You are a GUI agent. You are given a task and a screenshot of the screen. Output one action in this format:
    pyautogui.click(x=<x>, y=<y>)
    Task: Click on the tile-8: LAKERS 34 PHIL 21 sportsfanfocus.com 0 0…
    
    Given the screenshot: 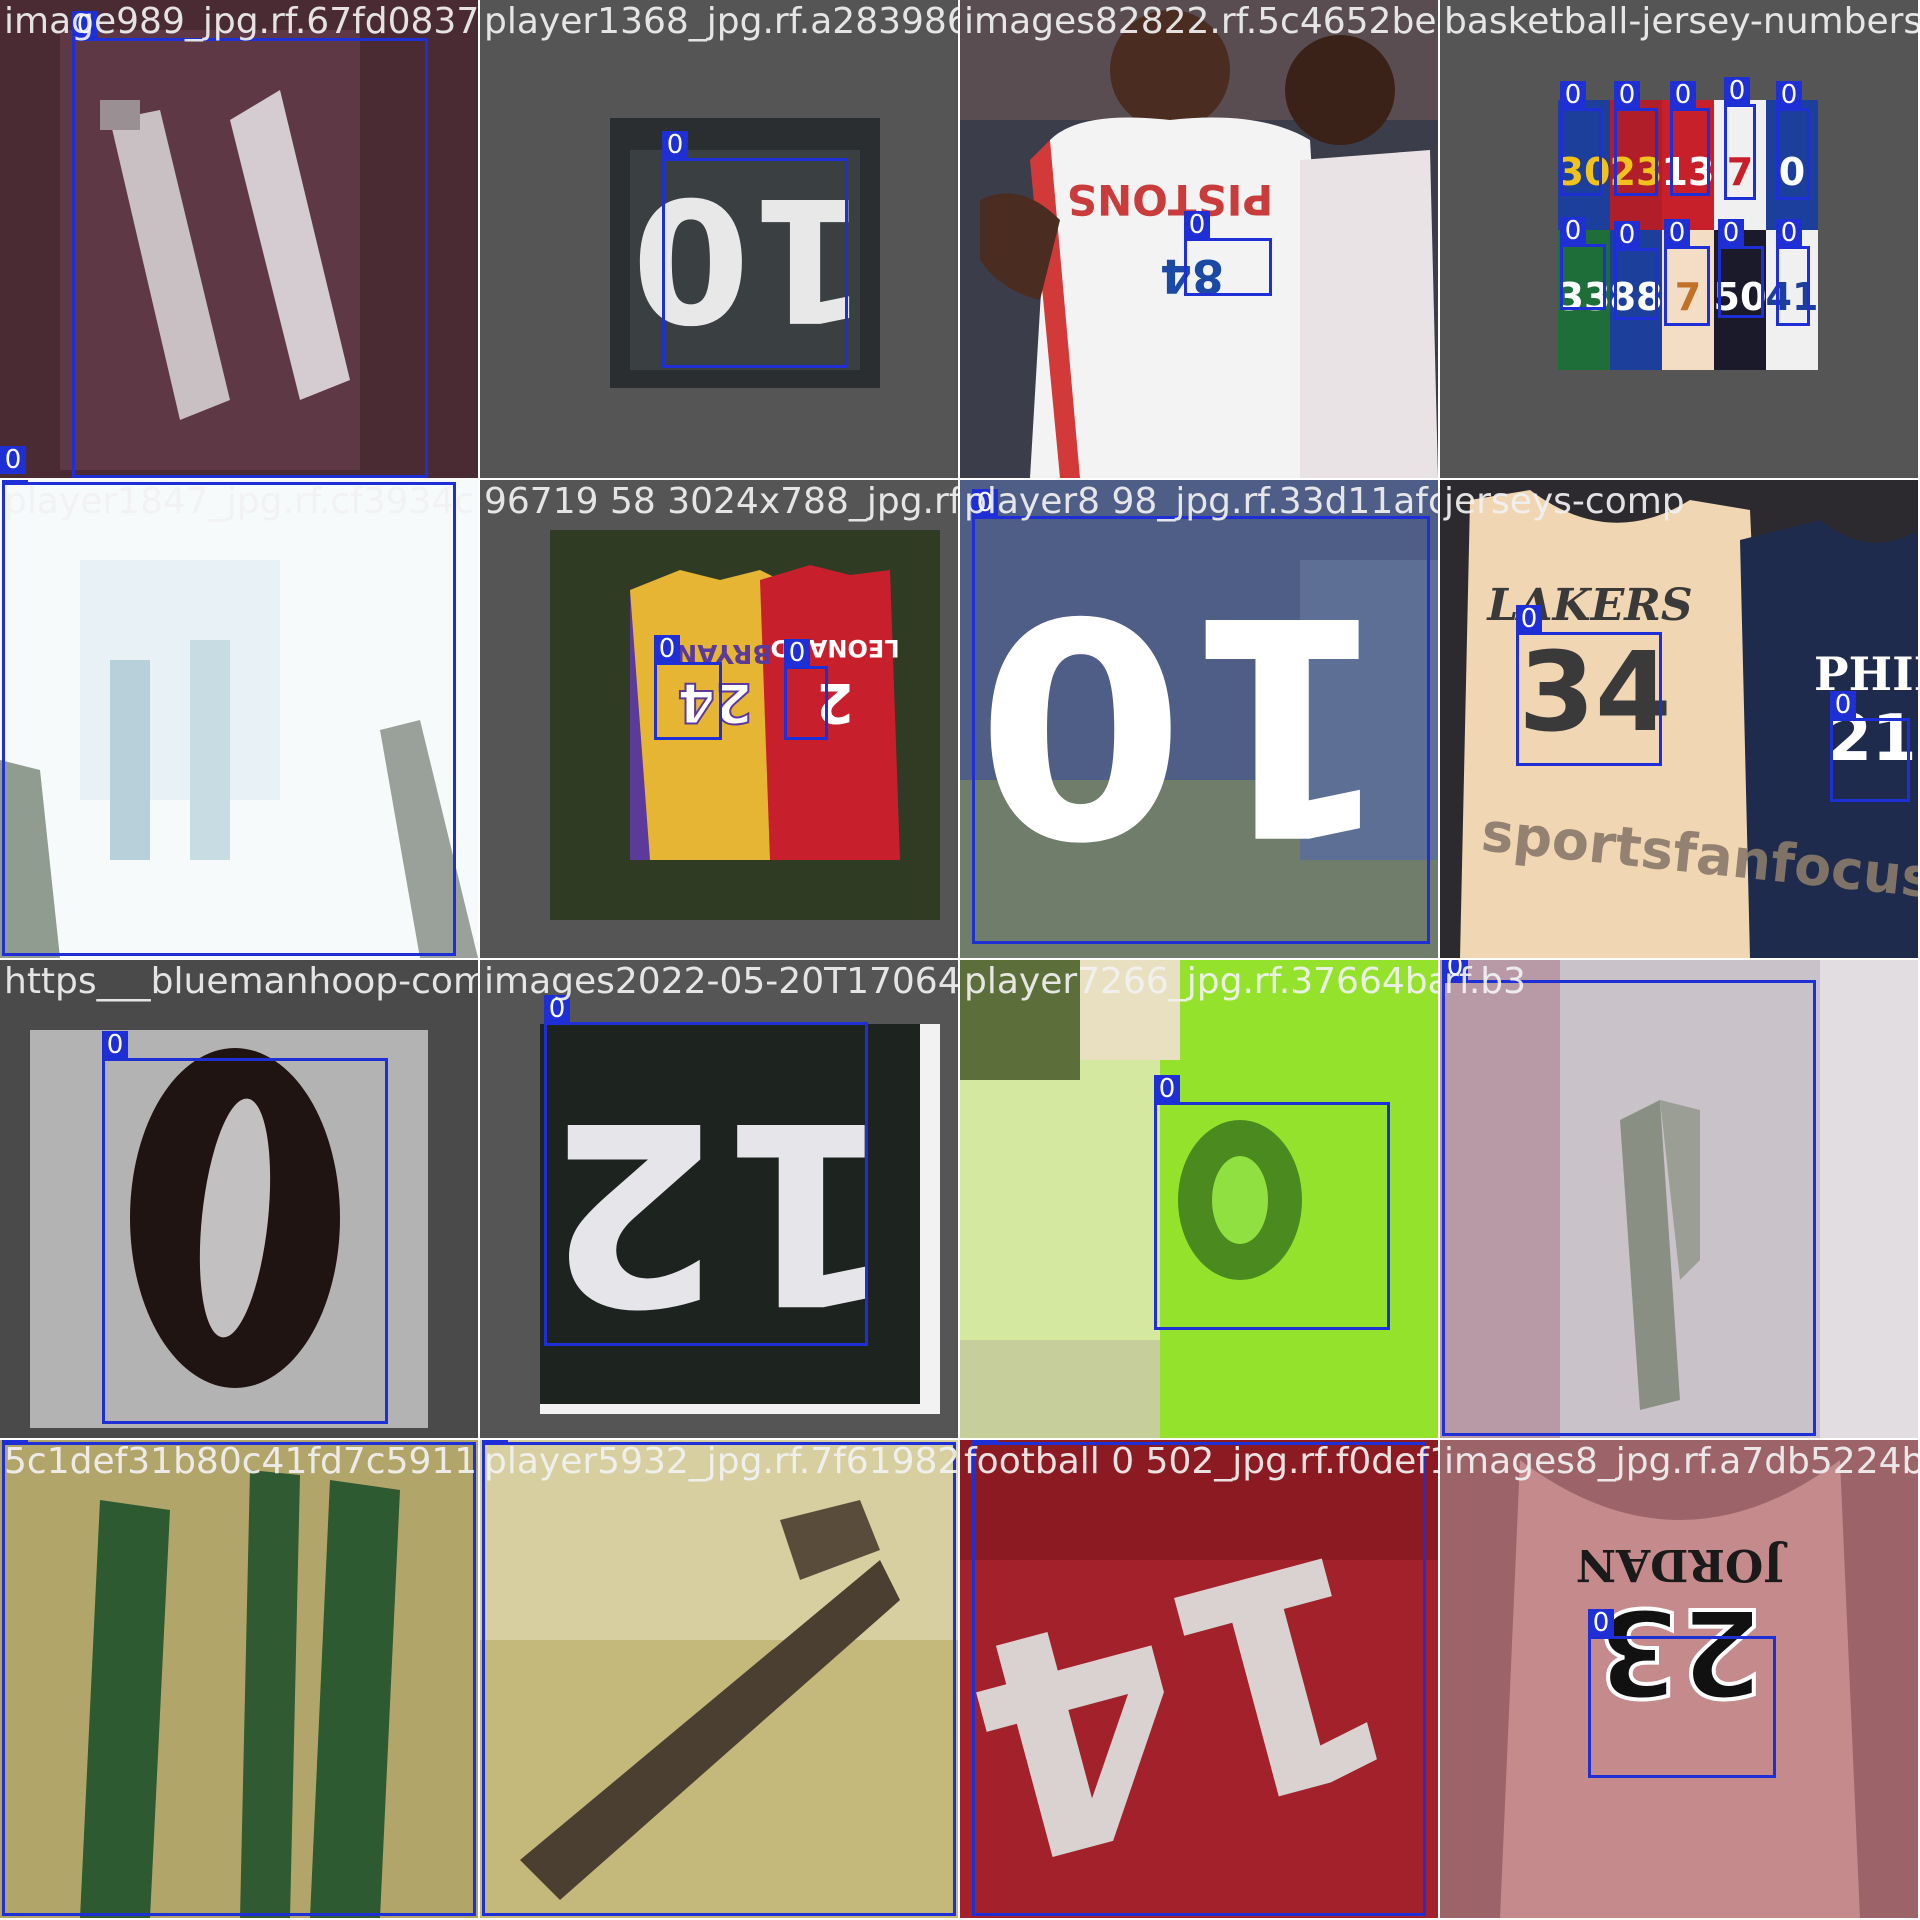 What is the action you would take?
    pyautogui.click(x=1679, y=719)
    